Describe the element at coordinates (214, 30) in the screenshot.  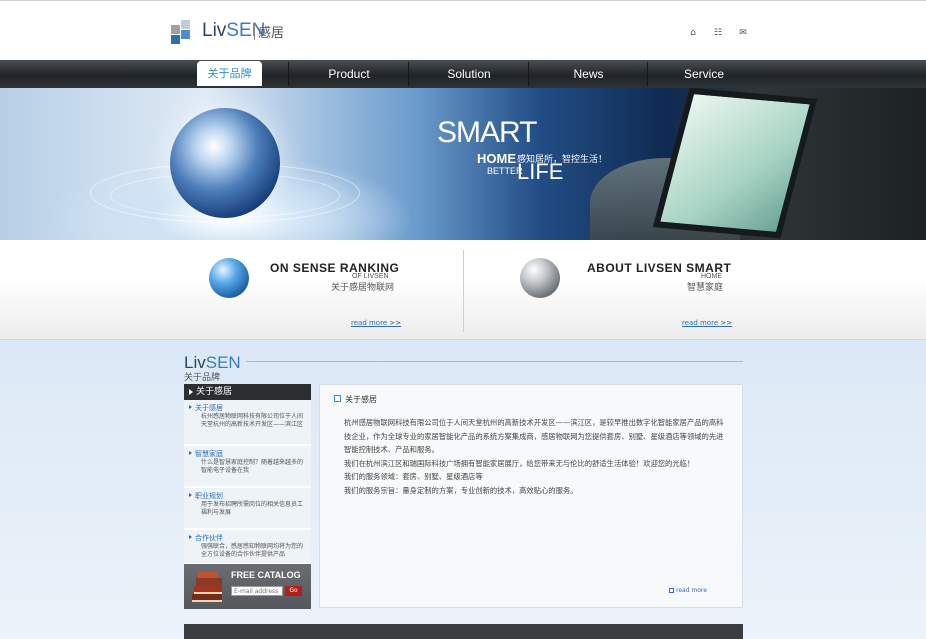
I see `logo-liv: Liv` at that location.